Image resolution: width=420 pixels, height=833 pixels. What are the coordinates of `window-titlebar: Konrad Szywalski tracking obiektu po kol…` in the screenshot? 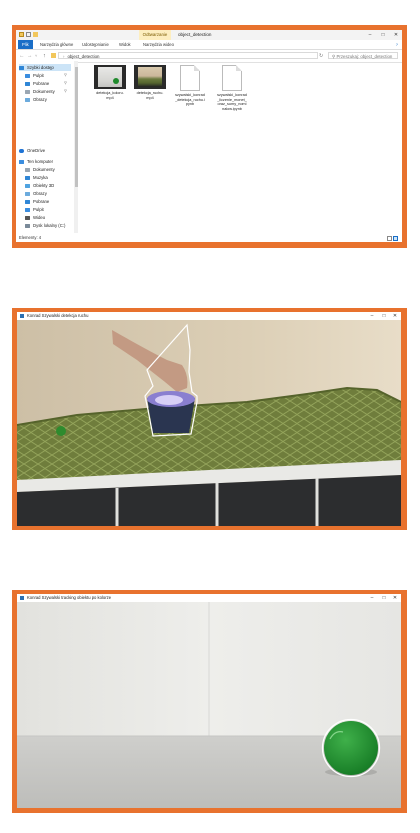 It's located at (209, 598).